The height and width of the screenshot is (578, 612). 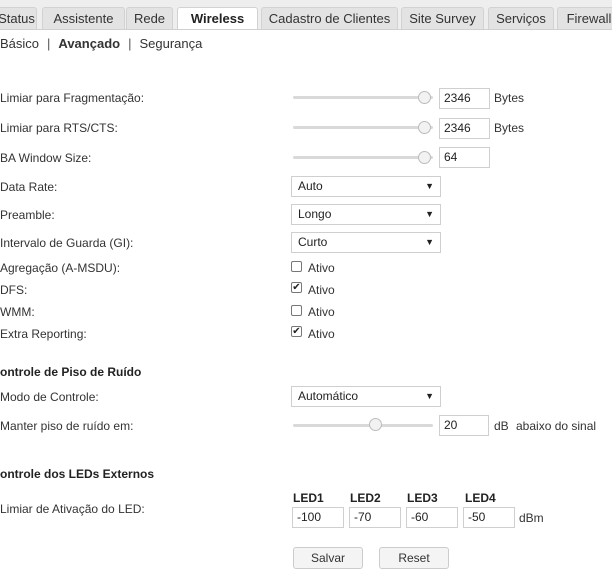 What do you see at coordinates (14, 290) in the screenshot?
I see `dfs-label: DFS:` at bounding box center [14, 290].